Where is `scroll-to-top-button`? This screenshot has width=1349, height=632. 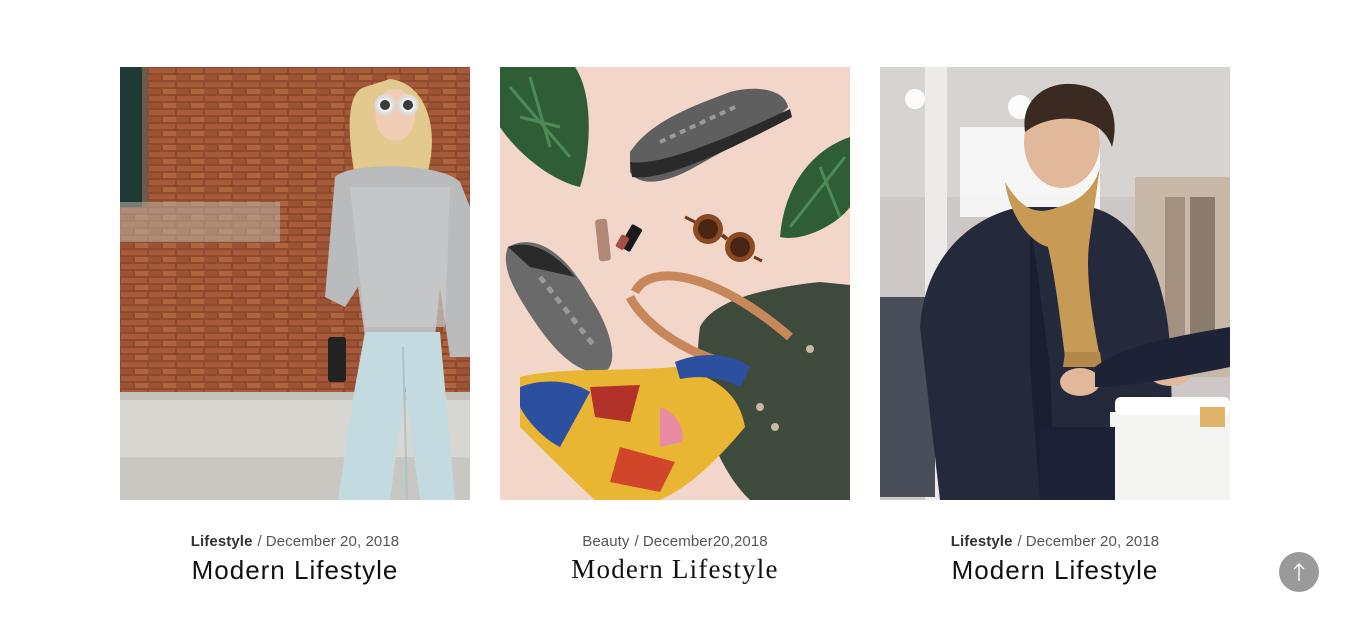 scroll-to-top-button is located at coordinates (1299, 572).